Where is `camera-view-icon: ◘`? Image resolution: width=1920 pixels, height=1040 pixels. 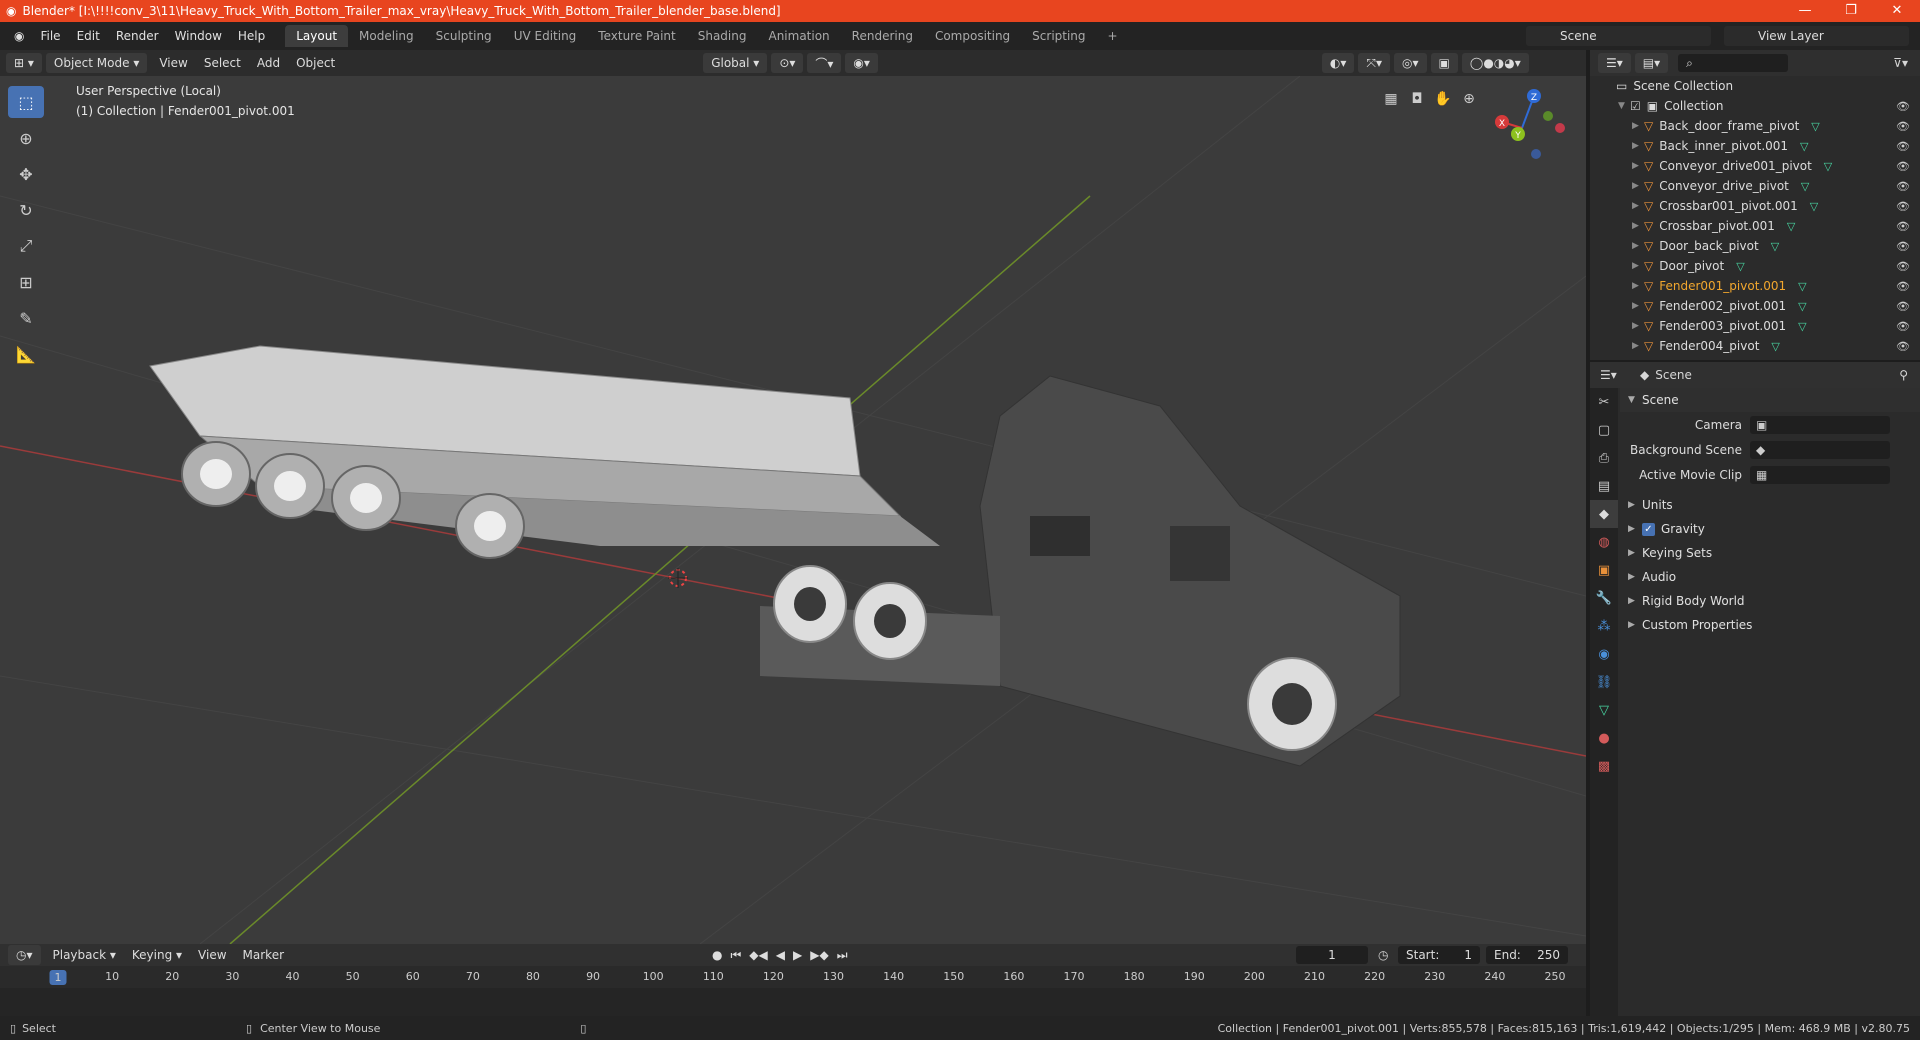 camera-view-icon: ◘ is located at coordinates (1417, 99).